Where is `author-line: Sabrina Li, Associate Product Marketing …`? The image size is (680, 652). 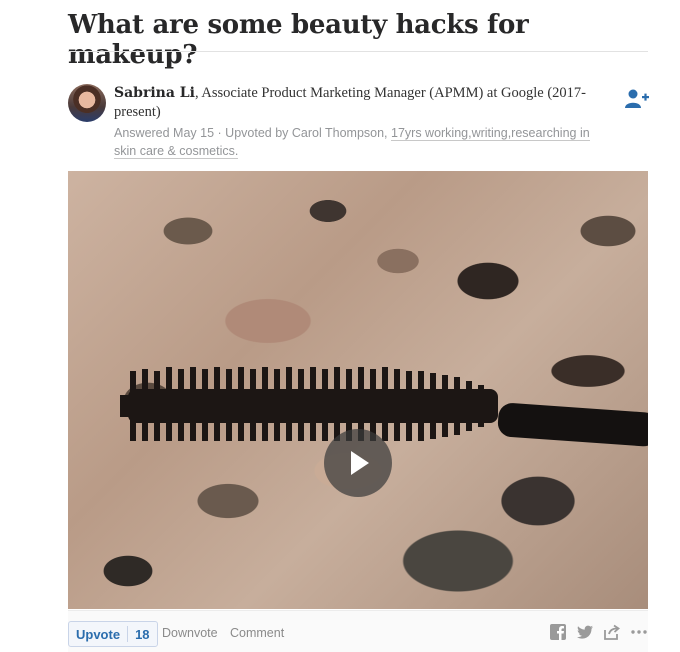
author-line: Sabrina Li, Associate Product Marketing … is located at coordinates (364, 103).